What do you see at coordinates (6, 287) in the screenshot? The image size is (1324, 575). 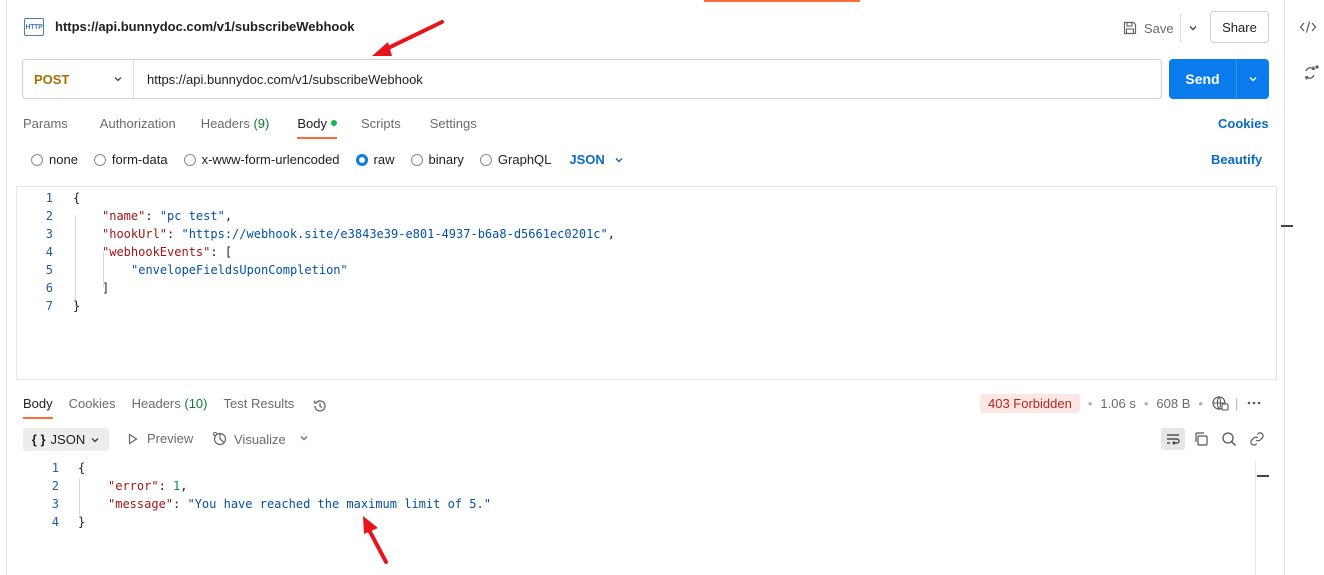 I see `left-border` at bounding box center [6, 287].